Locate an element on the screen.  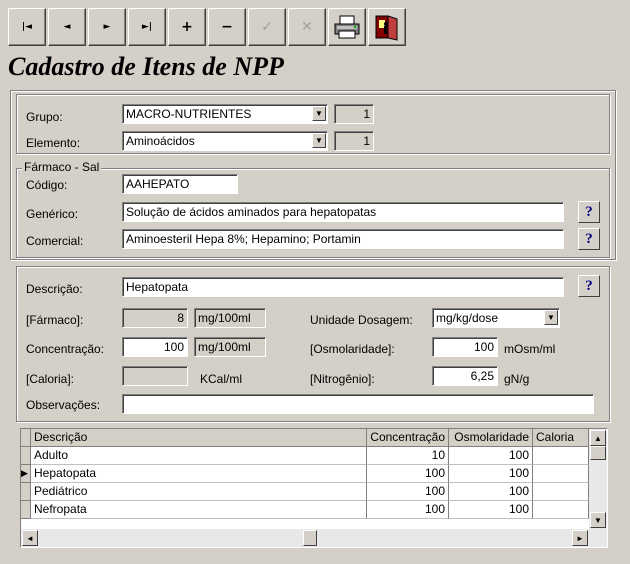
grupo-code: 1 is located at coordinates (354, 114).